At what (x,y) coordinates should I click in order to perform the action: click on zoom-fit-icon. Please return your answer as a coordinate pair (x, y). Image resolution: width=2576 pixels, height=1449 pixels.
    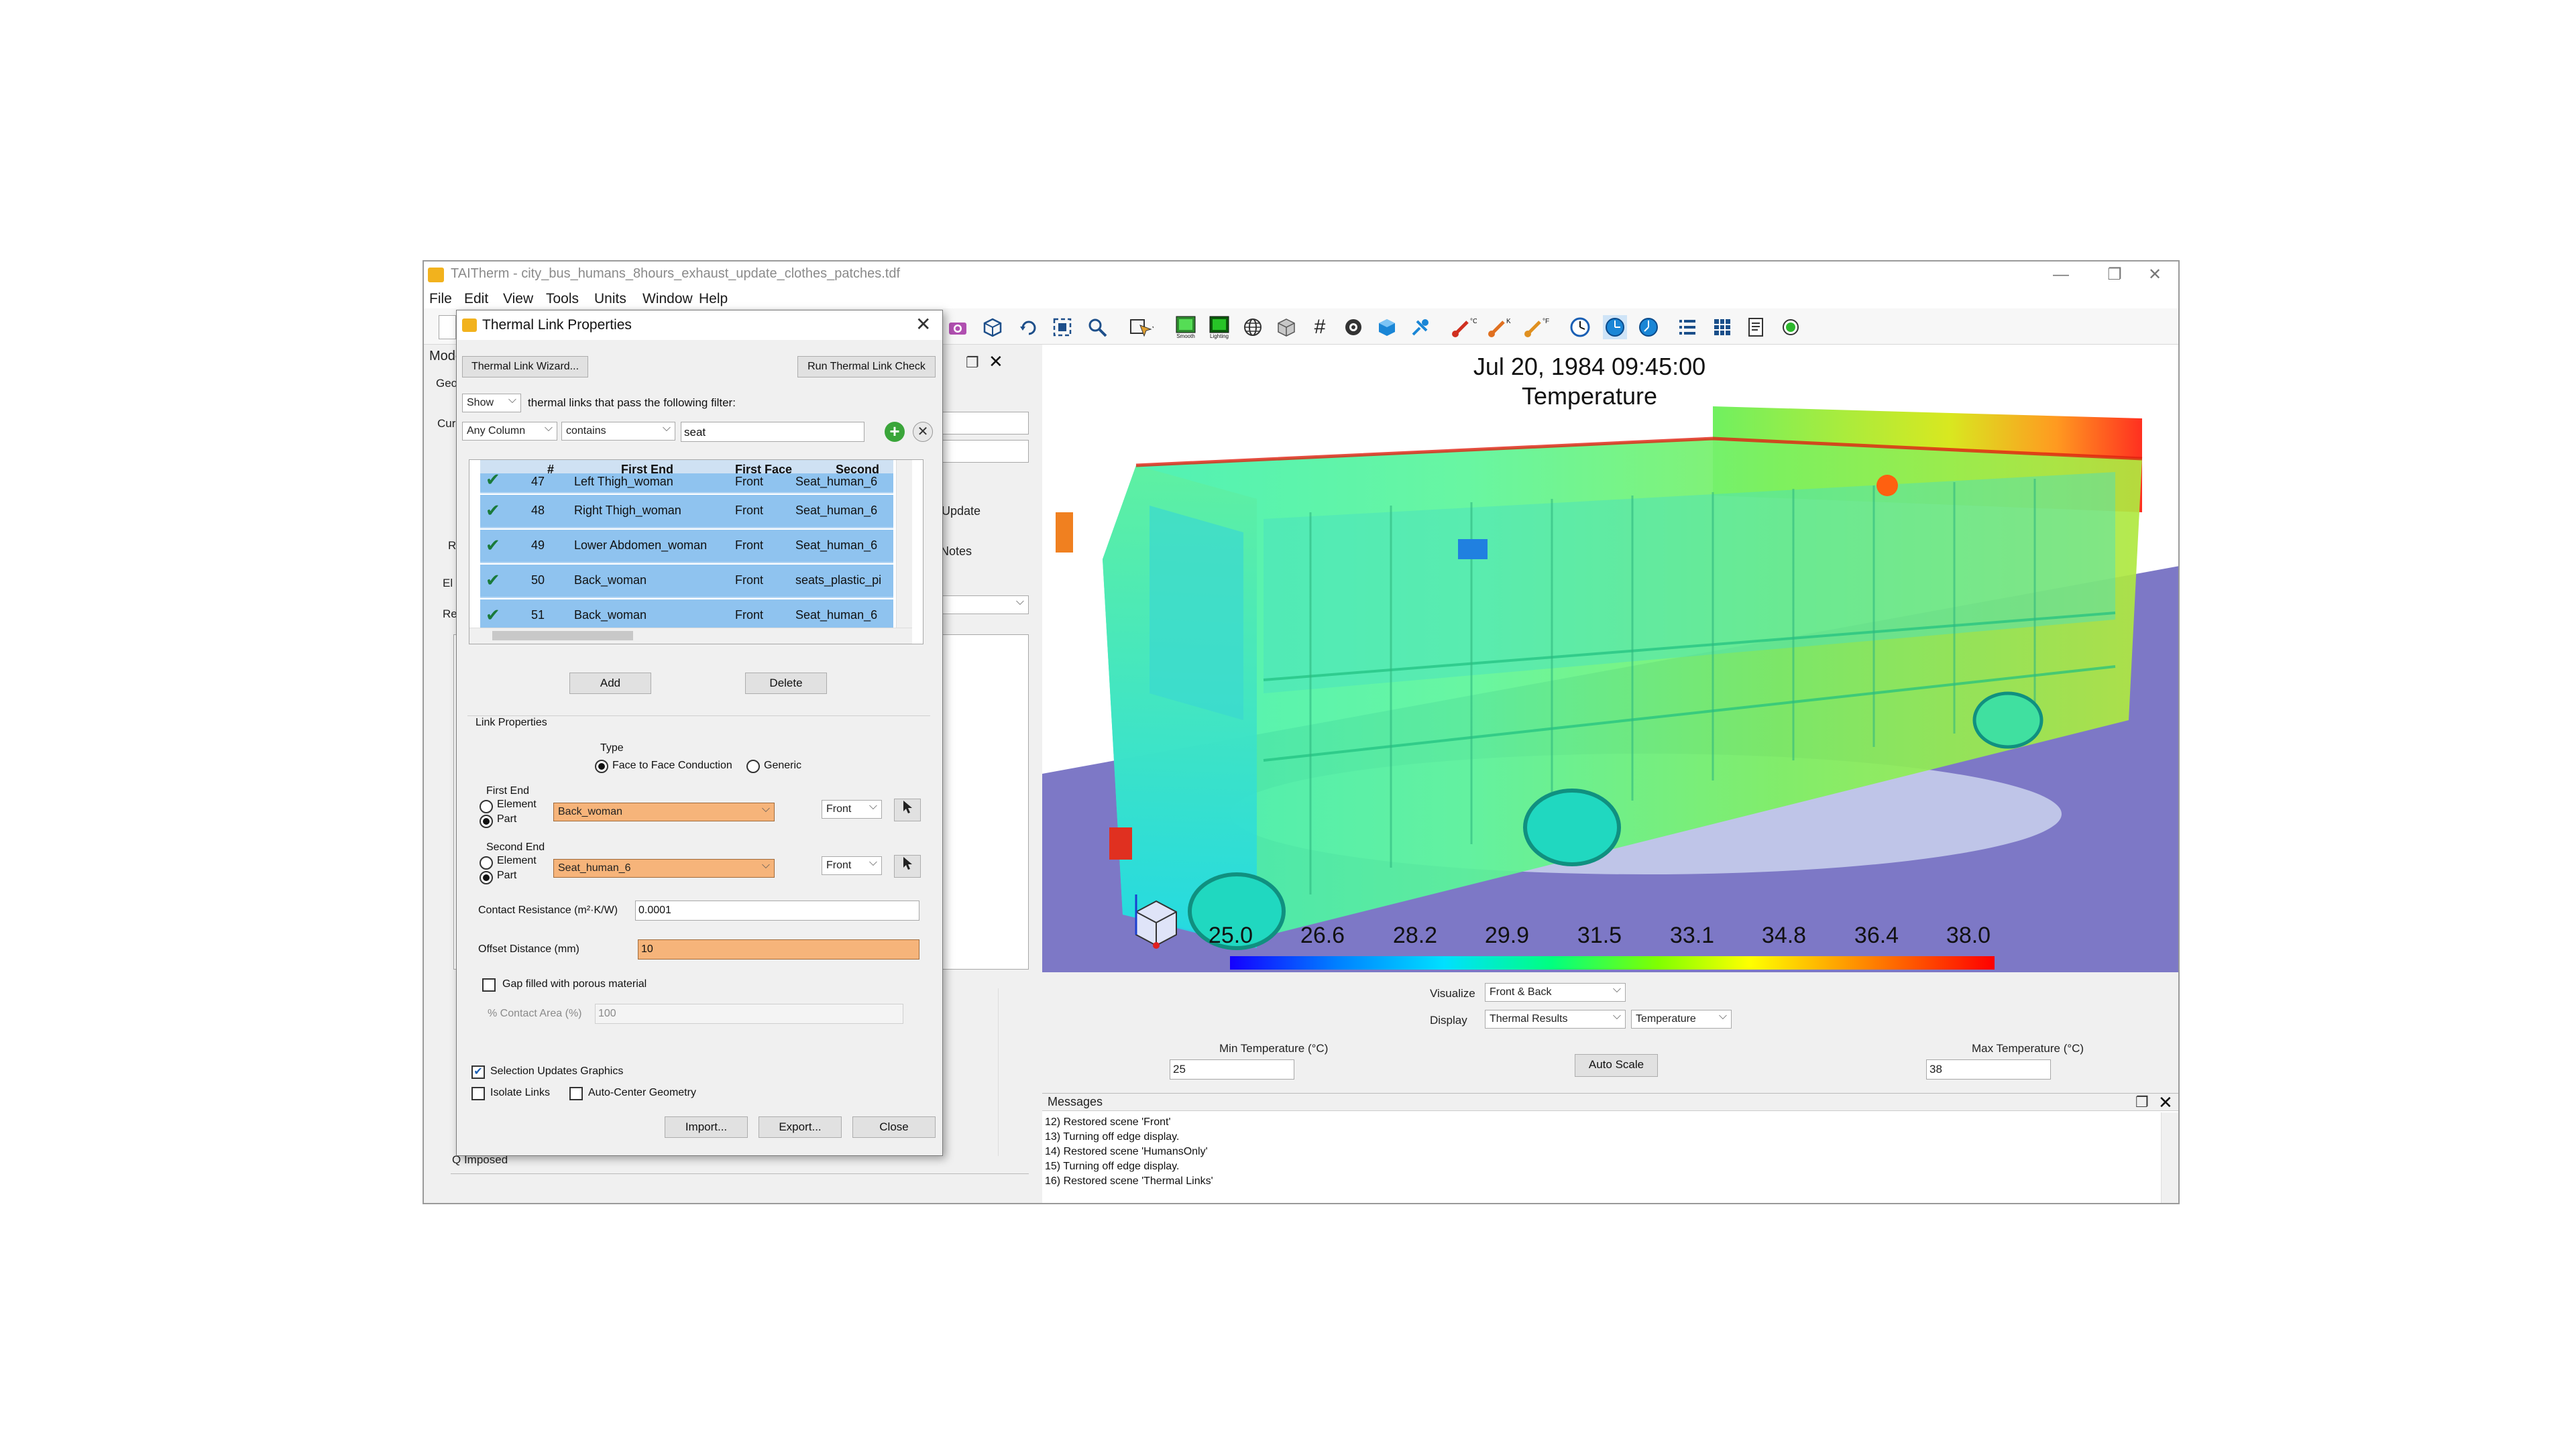
    Looking at the image, I should click on (1062, 327).